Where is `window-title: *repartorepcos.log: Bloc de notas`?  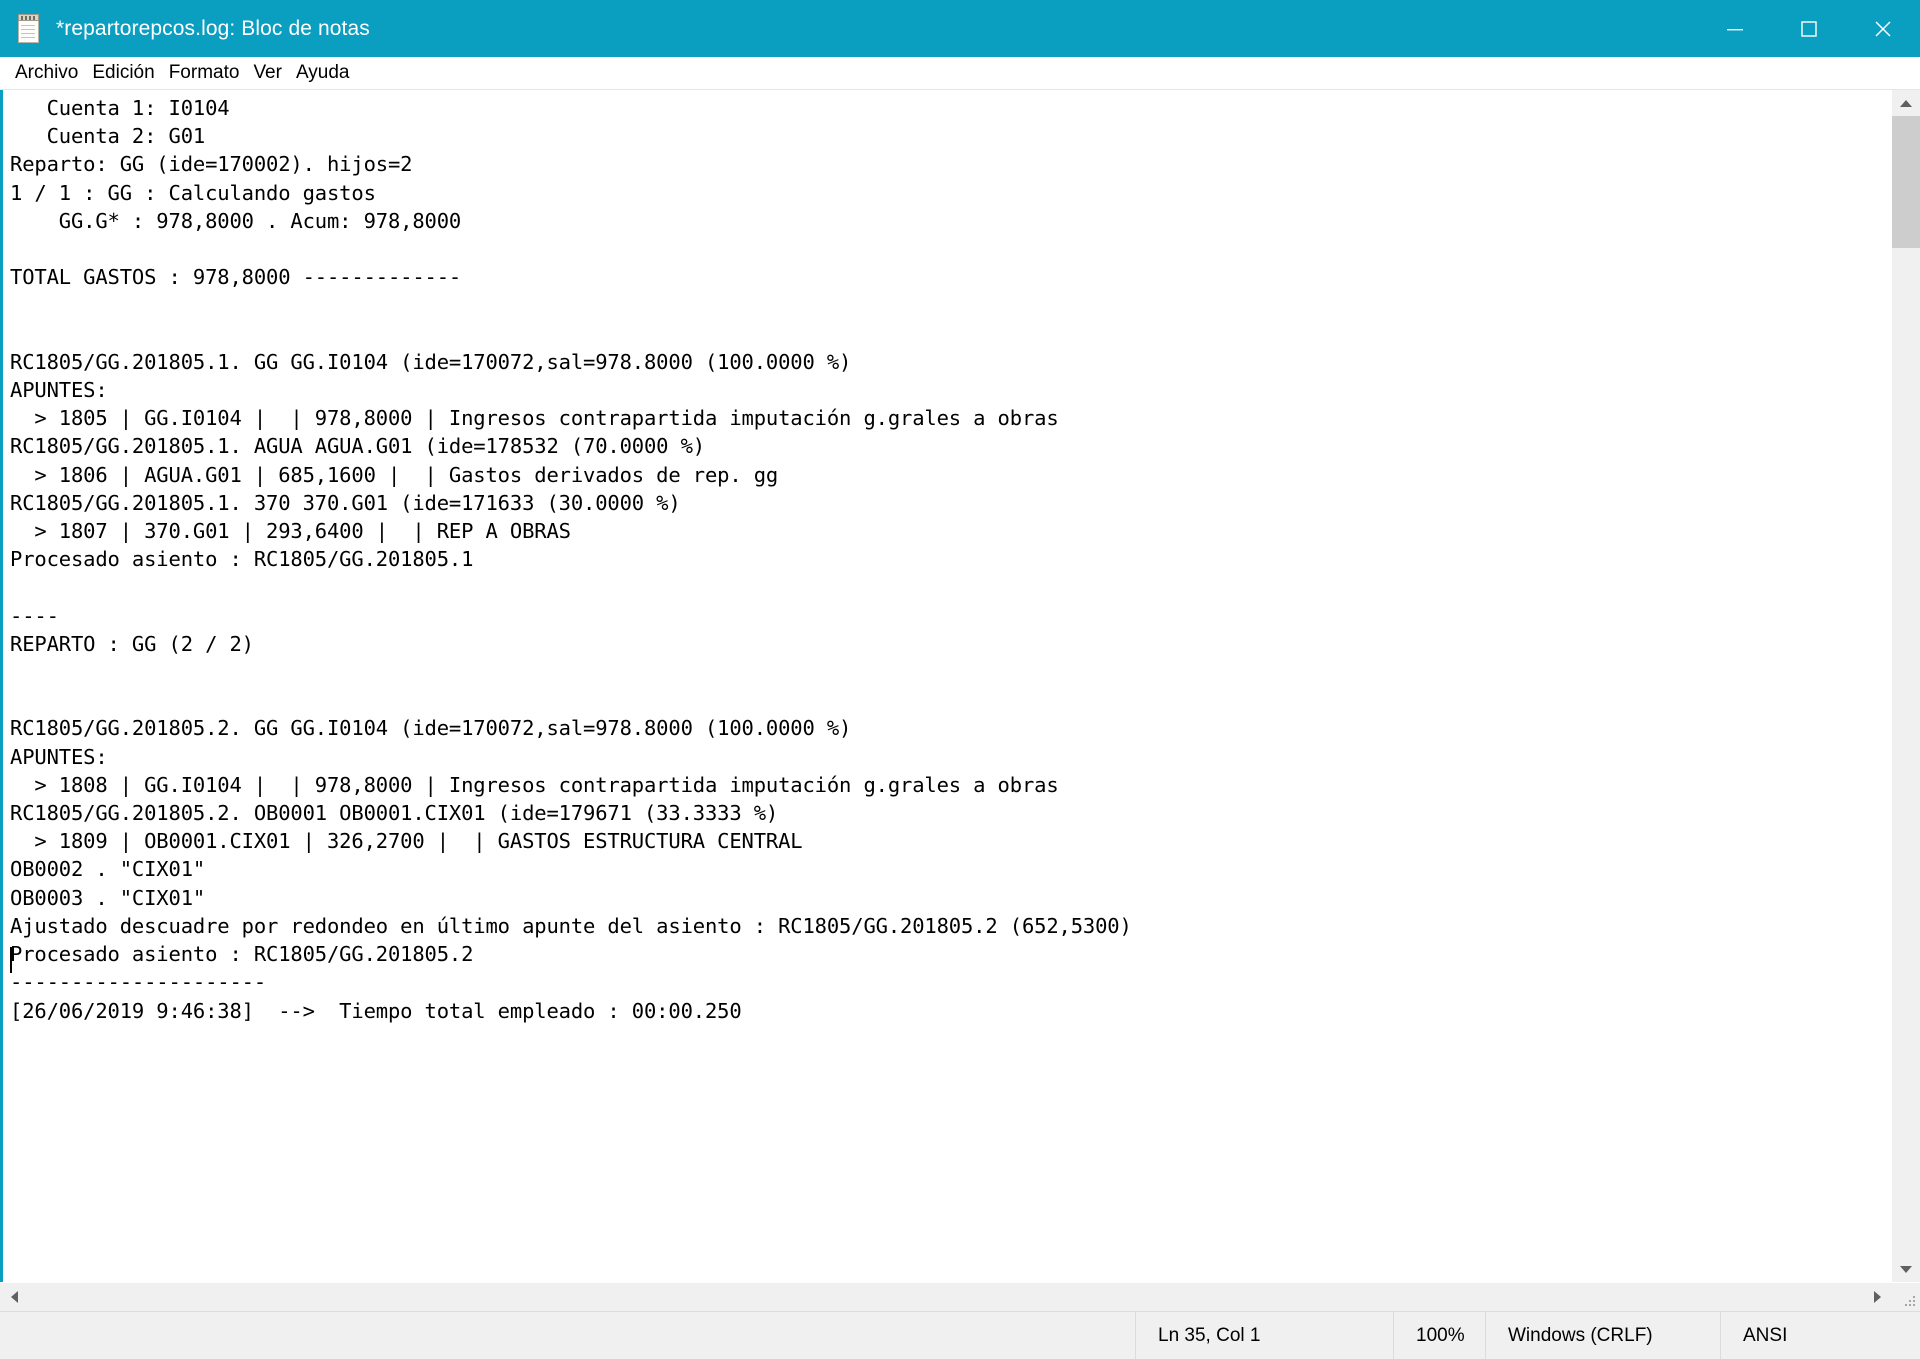 window-title: *repartorepcos.log: Bloc de notas is located at coordinates (213, 28).